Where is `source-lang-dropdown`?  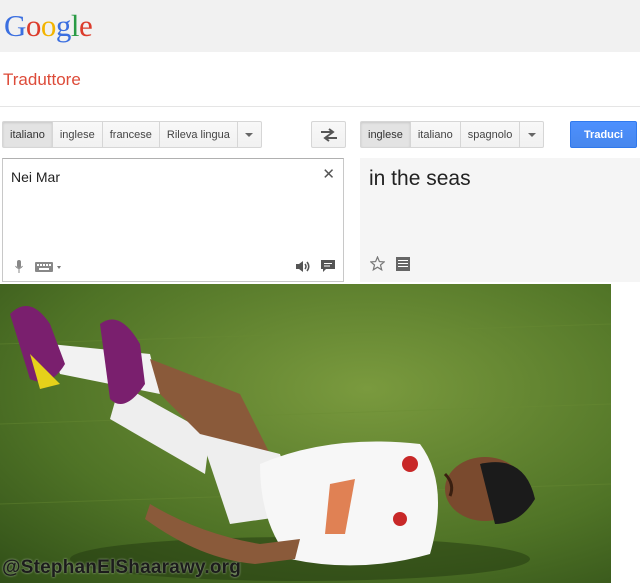 source-lang-dropdown is located at coordinates (249, 134).